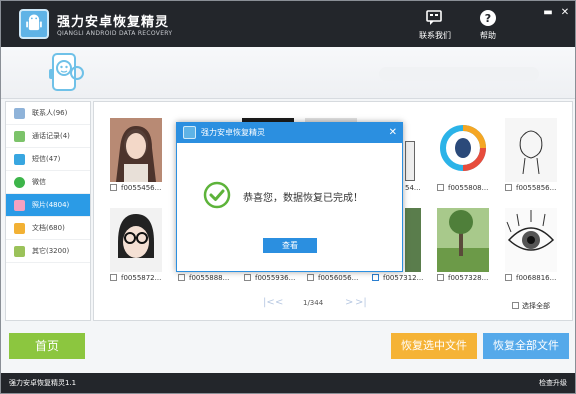 The width and height of the screenshot is (576, 394). I want to click on recover-all-button: 恢复全部文件, so click(526, 346).